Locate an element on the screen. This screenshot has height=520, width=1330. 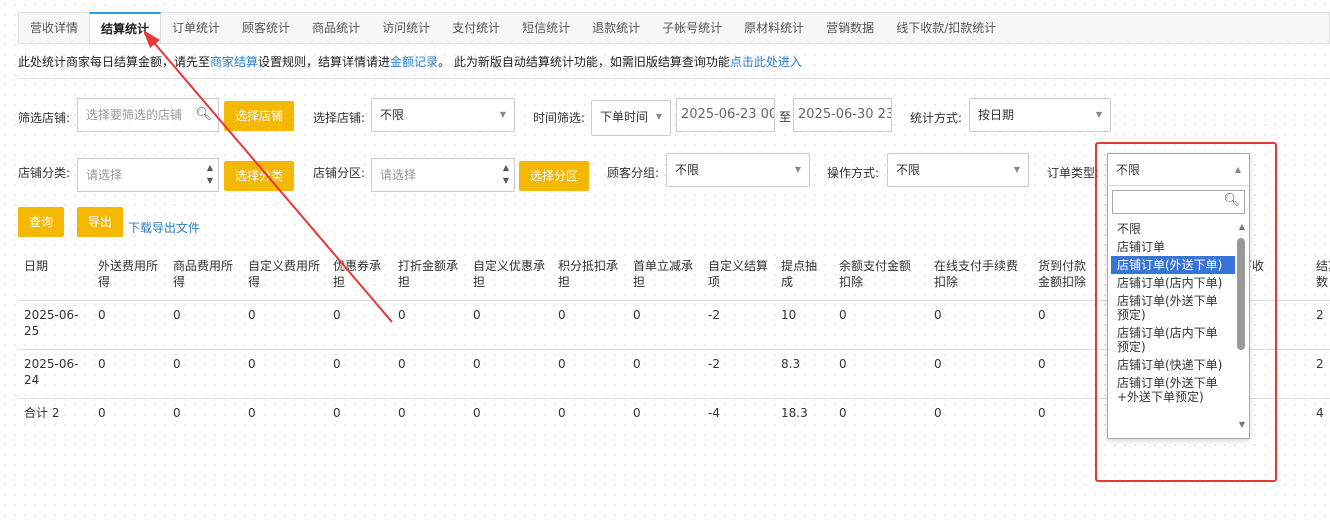
end-date-input: 2025-06-30 23: is located at coordinates (842, 115).